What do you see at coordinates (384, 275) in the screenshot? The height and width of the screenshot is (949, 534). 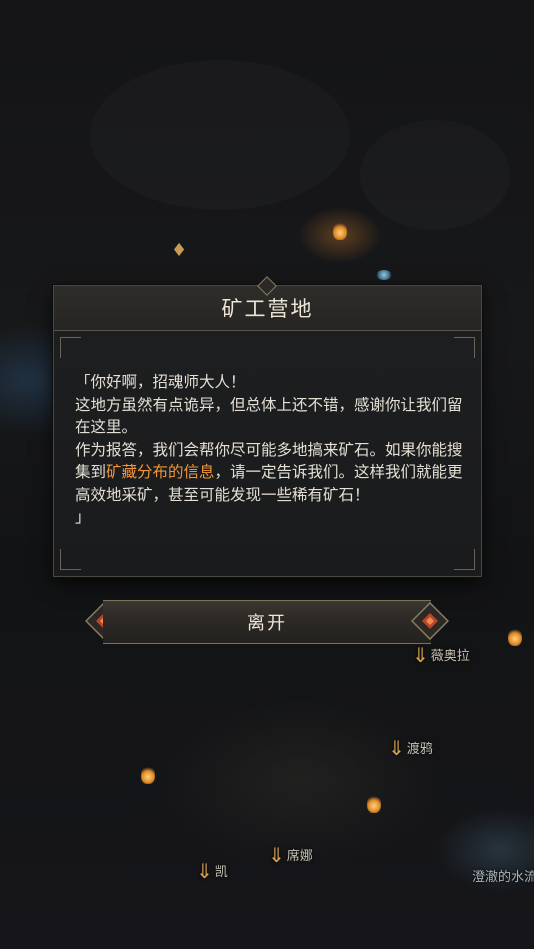 I see `glowing-orb` at bounding box center [384, 275].